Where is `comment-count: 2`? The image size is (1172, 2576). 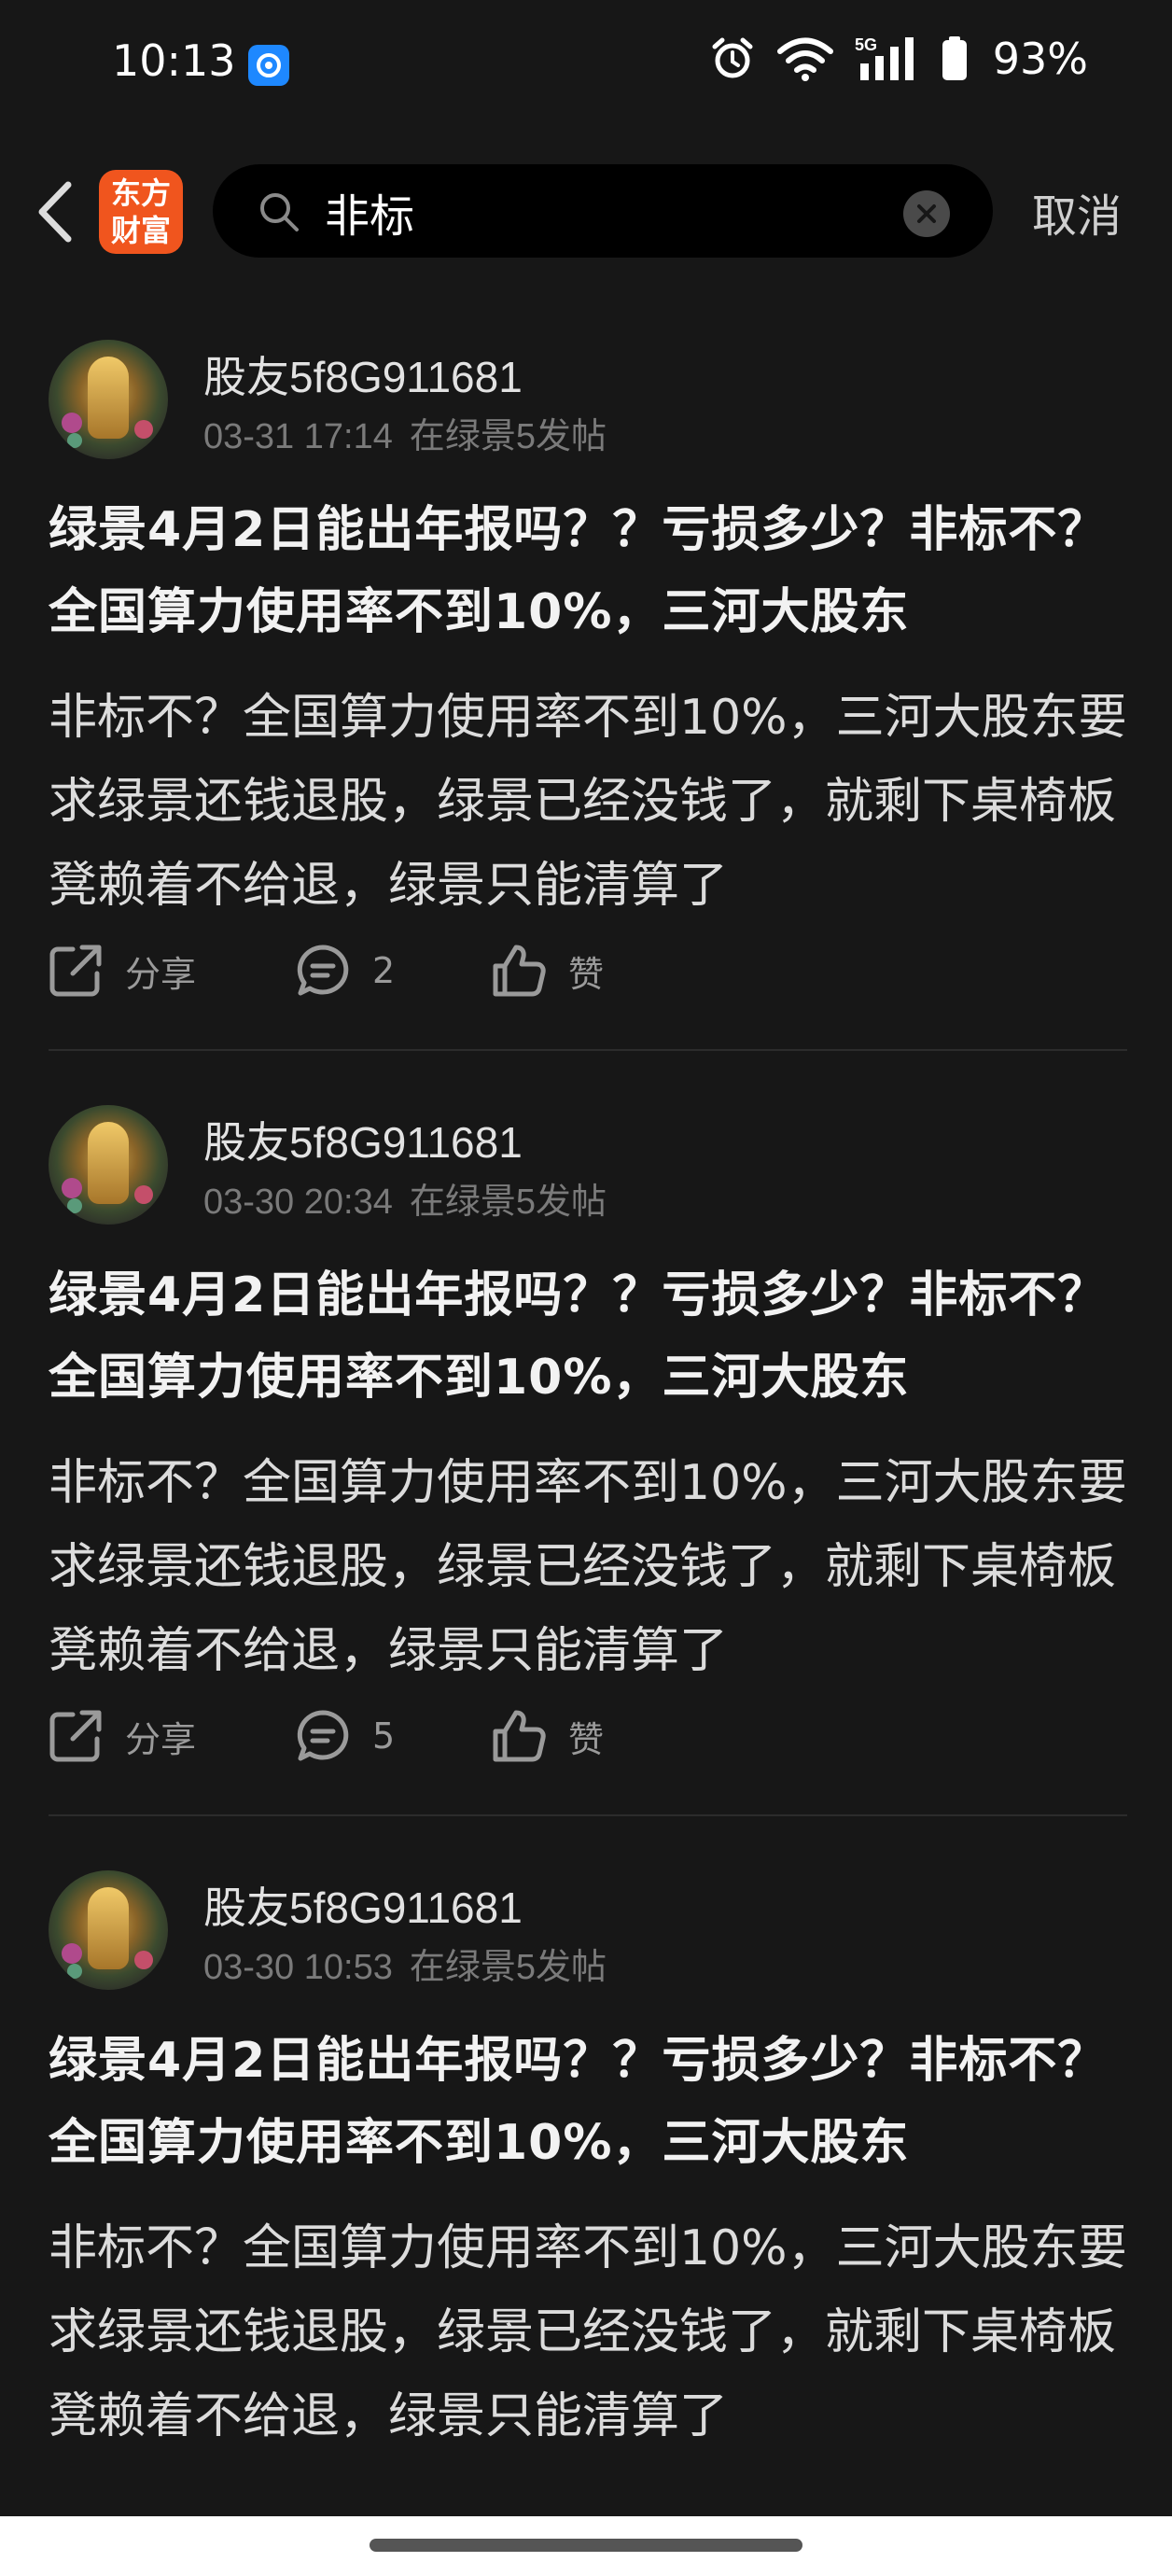
comment-count: 2 is located at coordinates (384, 970).